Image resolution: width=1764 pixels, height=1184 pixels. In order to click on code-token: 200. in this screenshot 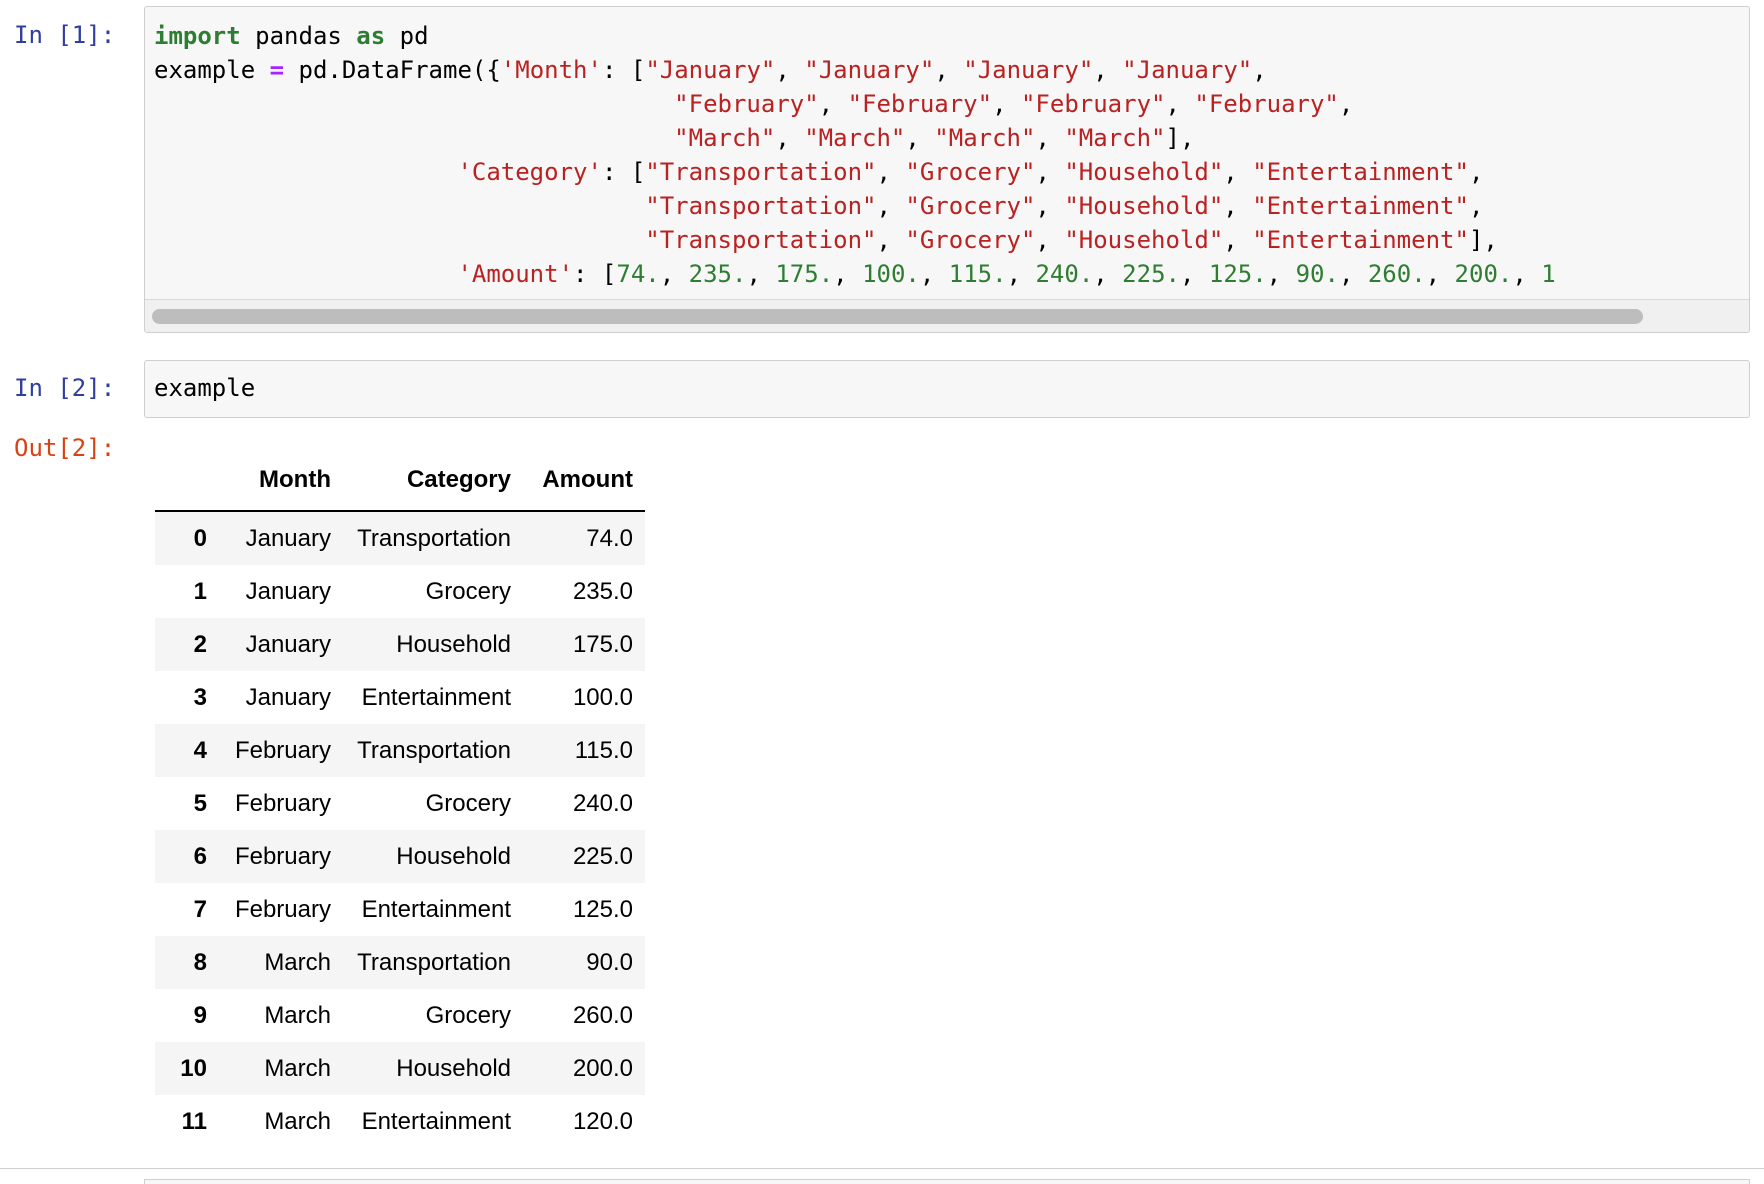, I will do `click(1483, 274)`.